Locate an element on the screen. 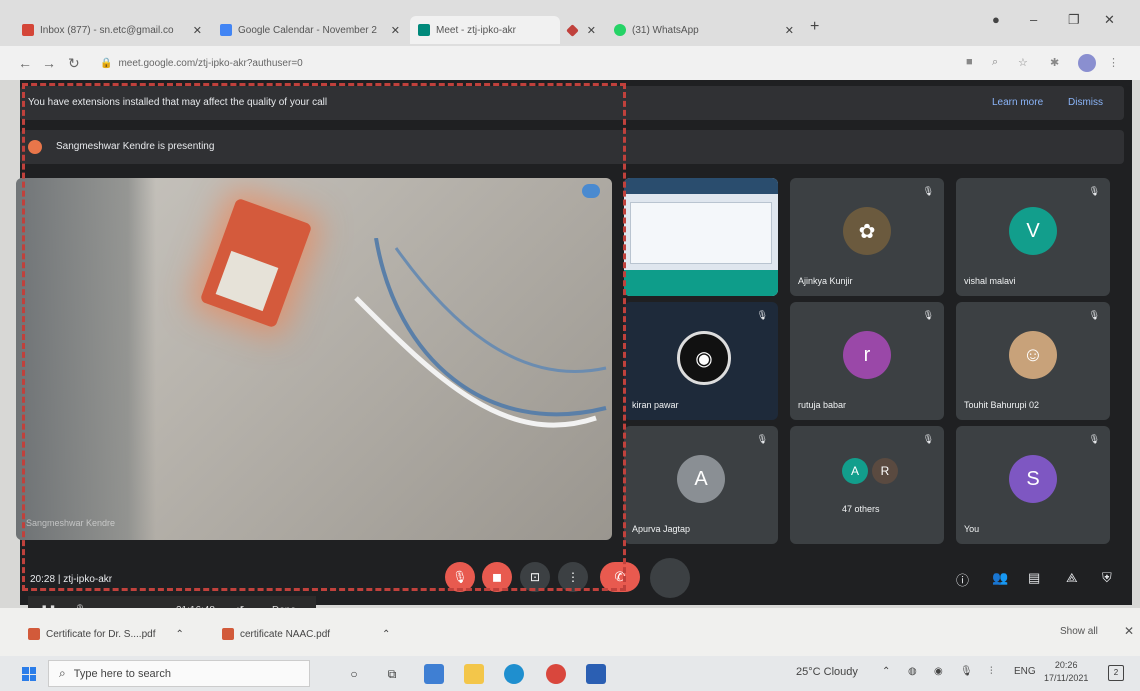 This screenshot has height=691, width=1140. host-controls-icon: ⛨ is located at coordinates (1107, 578).